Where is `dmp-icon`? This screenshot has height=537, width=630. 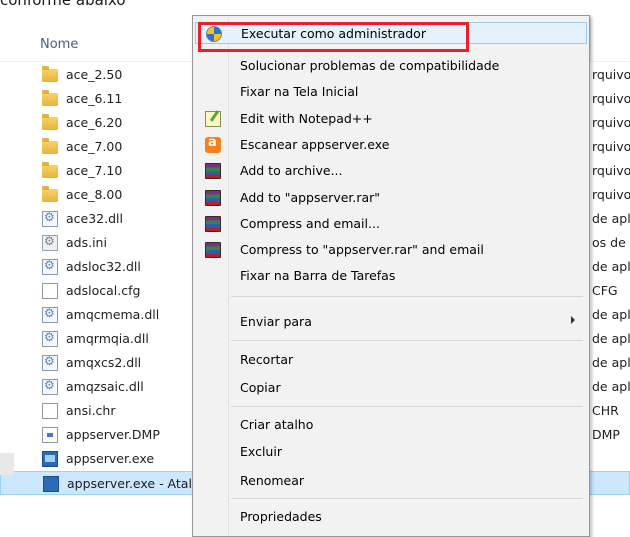 dmp-icon is located at coordinates (50, 435).